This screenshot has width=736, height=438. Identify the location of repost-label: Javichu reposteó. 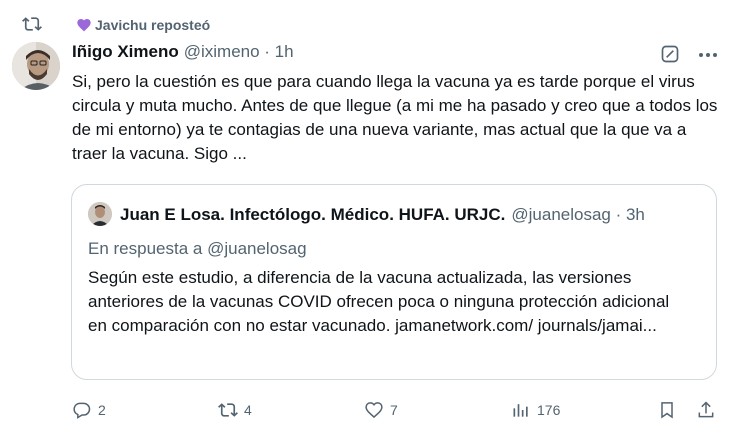
(153, 25).